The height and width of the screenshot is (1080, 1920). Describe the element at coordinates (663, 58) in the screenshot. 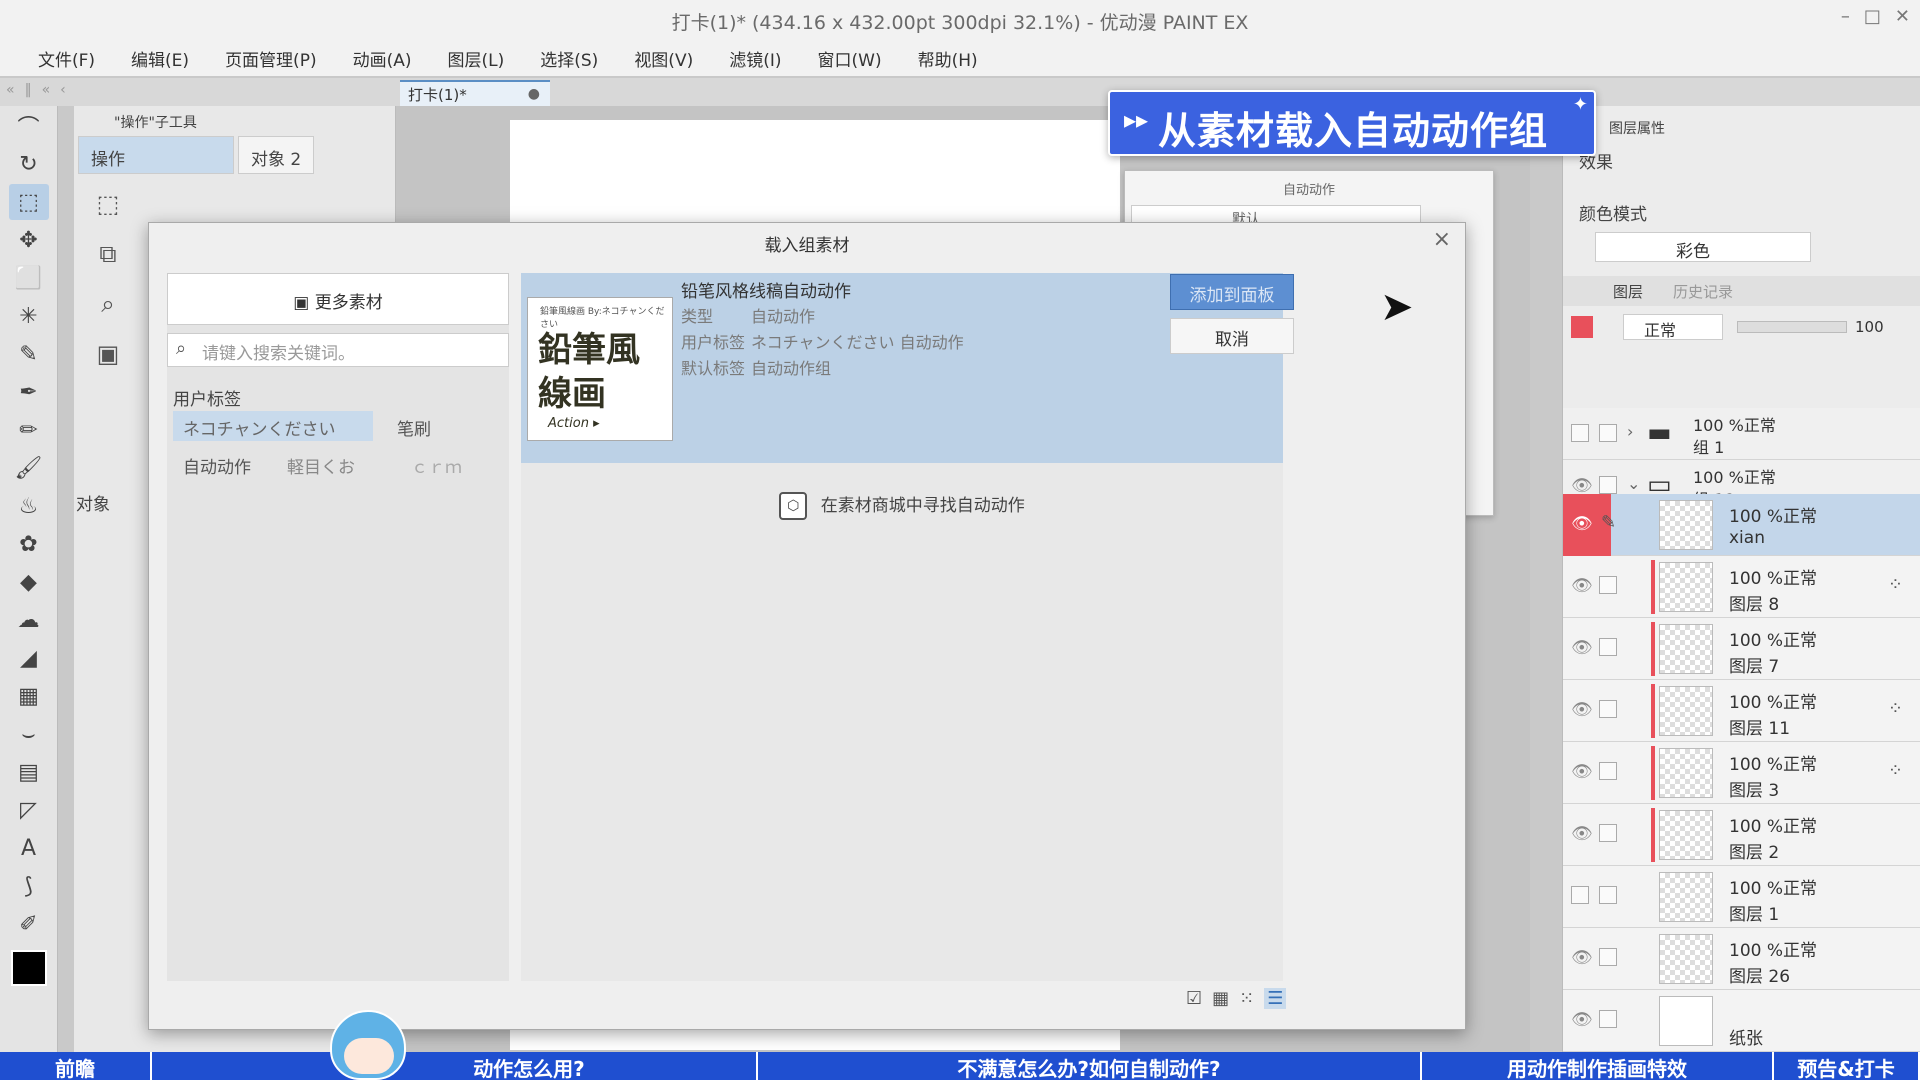

I see `menu-view: 视图(V)` at that location.